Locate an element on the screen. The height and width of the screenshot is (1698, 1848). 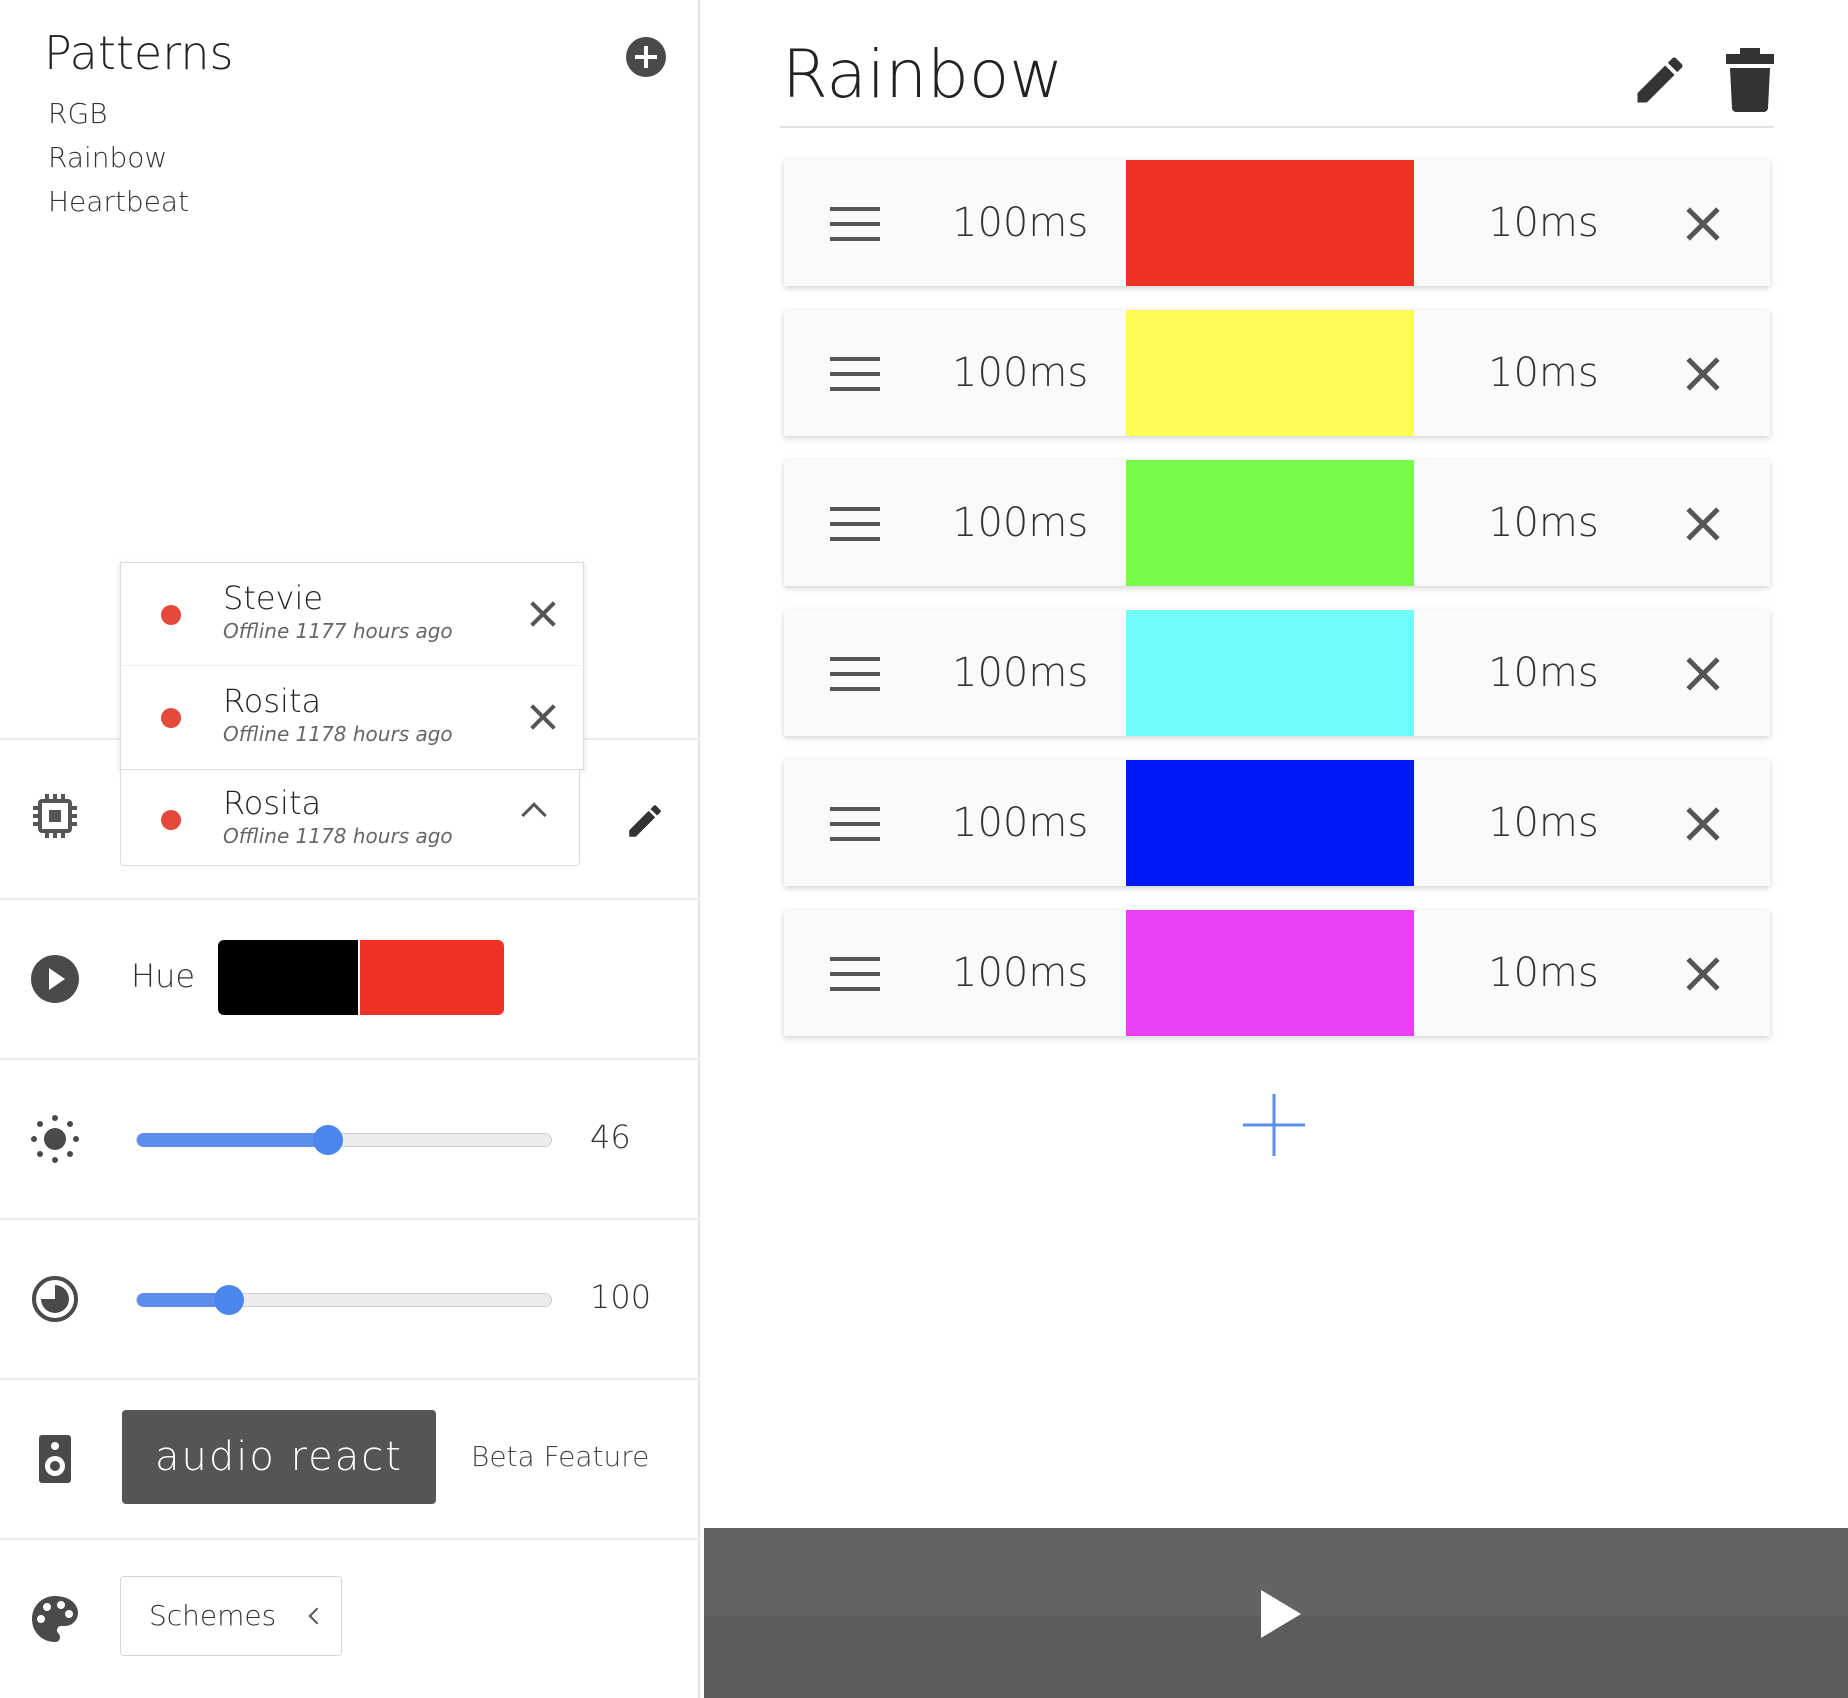
patterns-heading: Patterns is located at coordinates (139, 53).